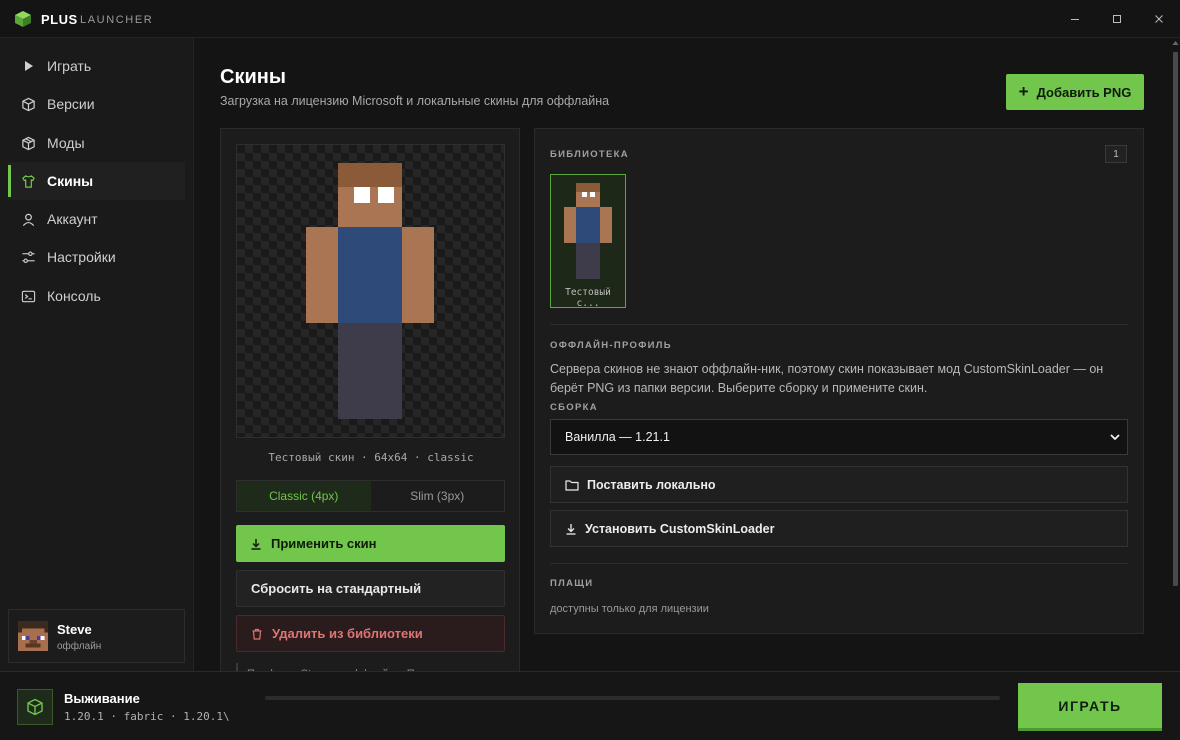  Describe the element at coordinates (117, 20) in the screenshot. I see `brand-subtitle: LAUNCHER` at that location.